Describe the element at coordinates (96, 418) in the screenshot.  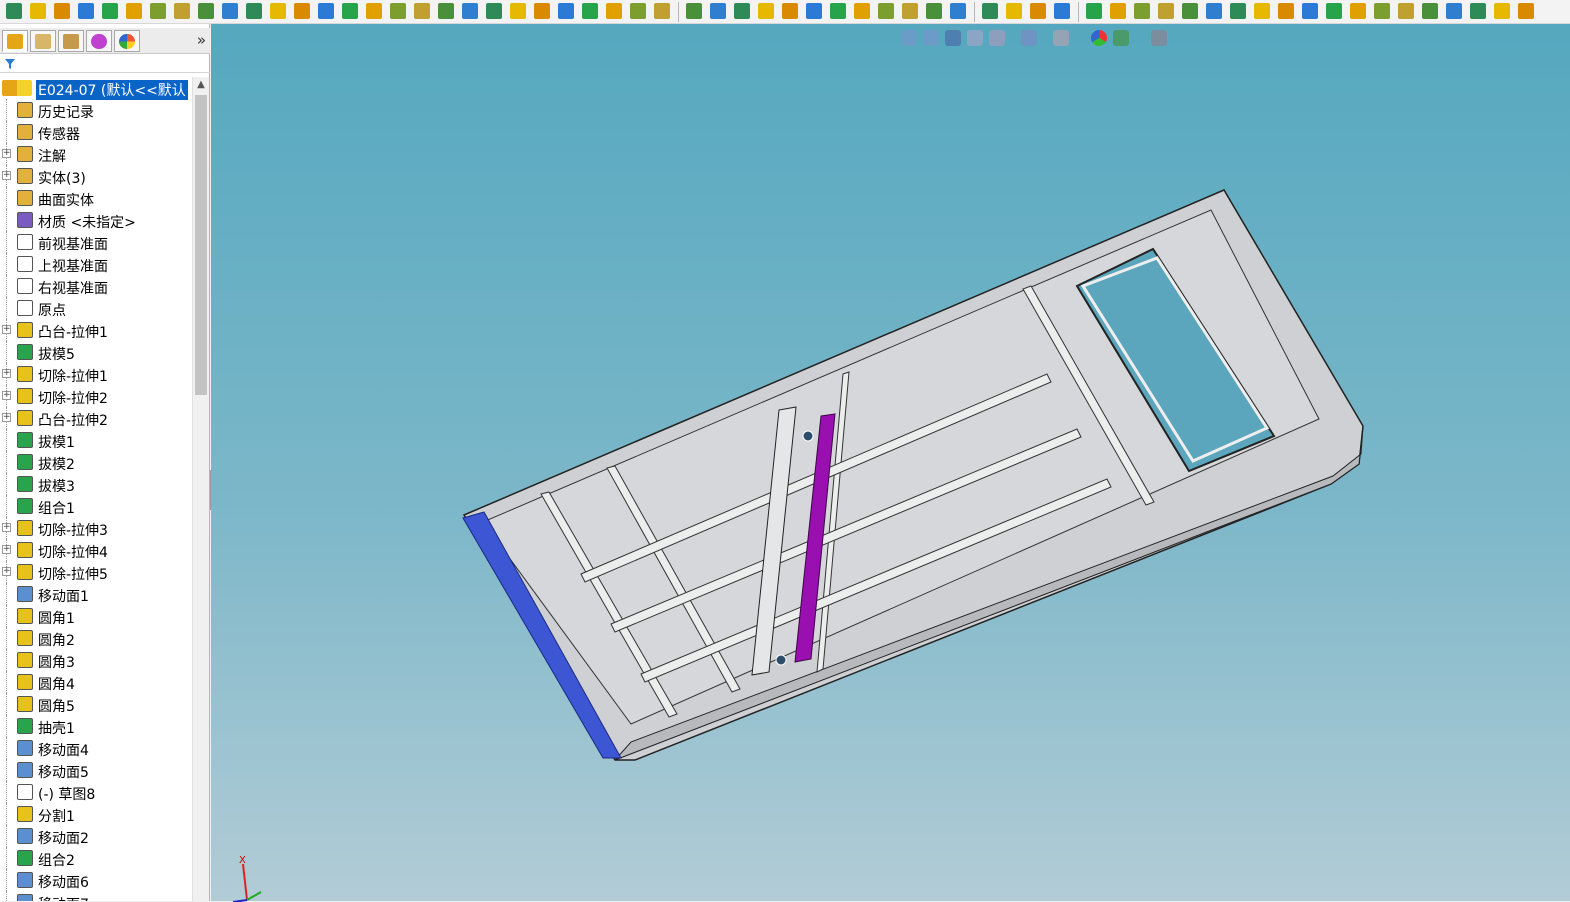
I see `tree-item: + 凸台-拉伸2` at that location.